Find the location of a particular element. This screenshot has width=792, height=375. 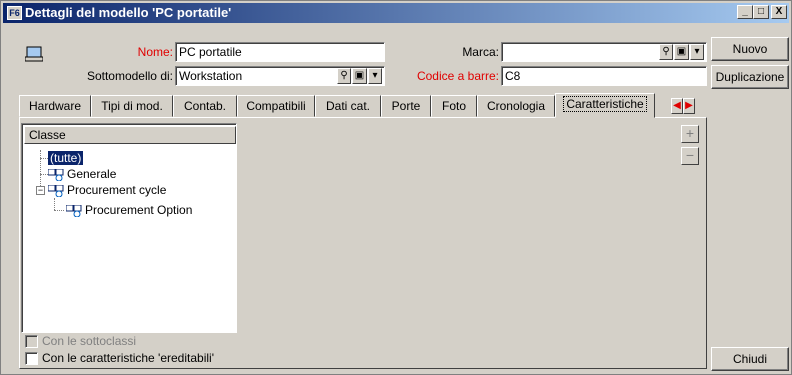

duplicazione-button: Duplicazione is located at coordinates (750, 77).